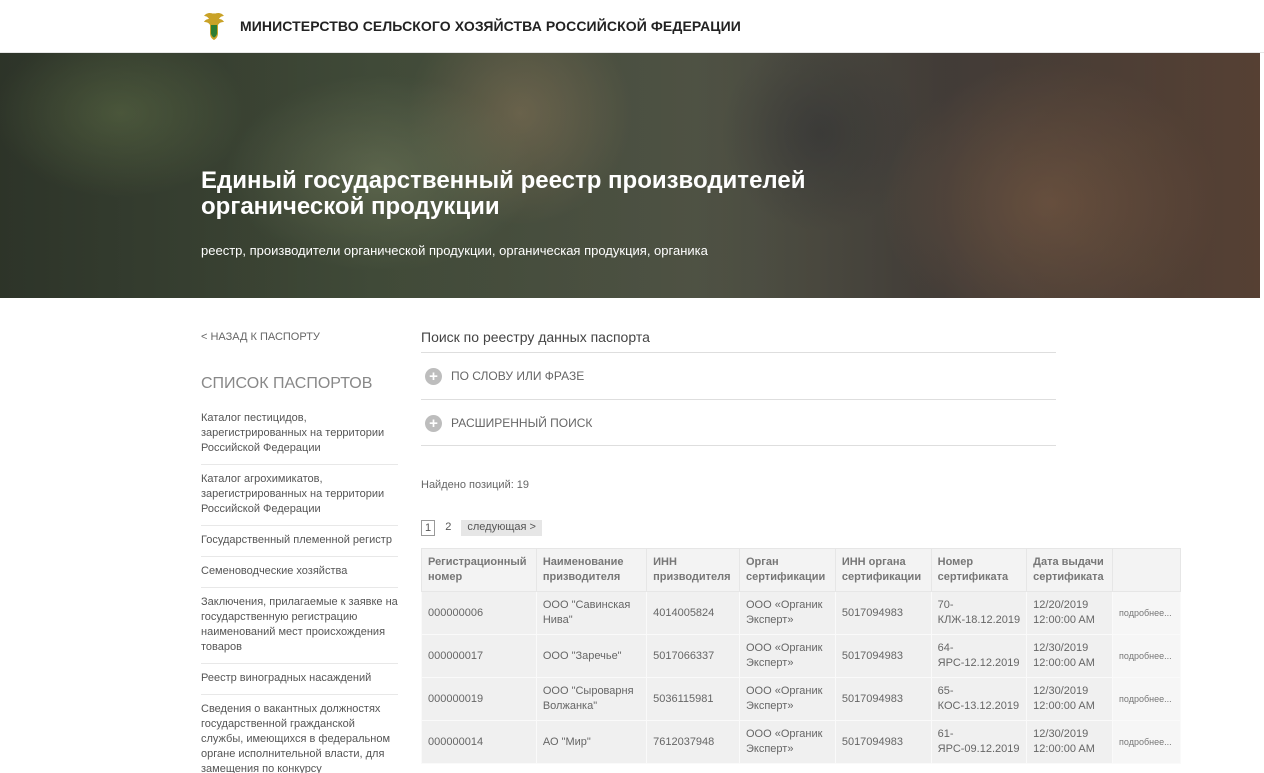 The width and height of the screenshot is (1264, 773). Describe the element at coordinates (693, 613) in the screenshot. I see `cell-producer-inn: 4014005824` at that location.